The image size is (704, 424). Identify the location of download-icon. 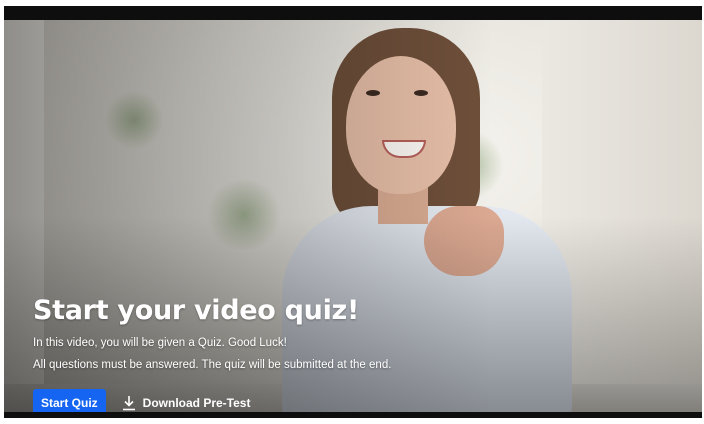
(128, 402).